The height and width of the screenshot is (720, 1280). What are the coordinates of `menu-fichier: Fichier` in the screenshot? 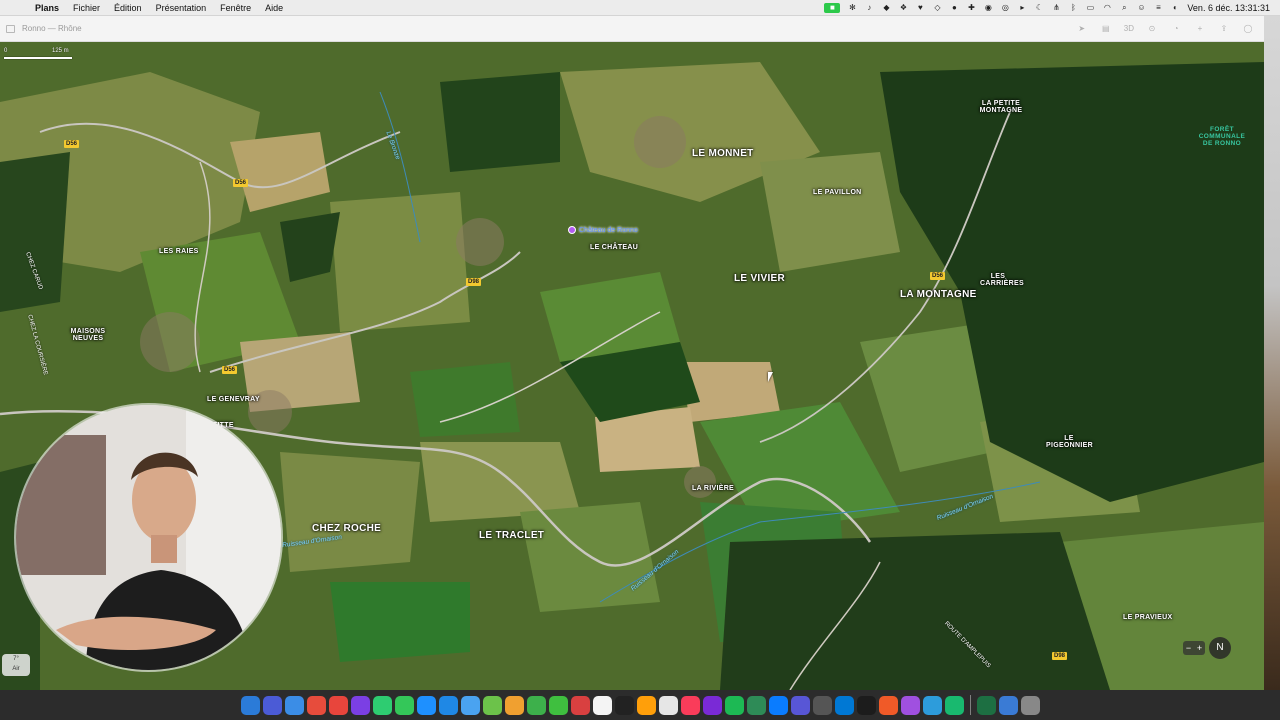 It's located at (86, 8).